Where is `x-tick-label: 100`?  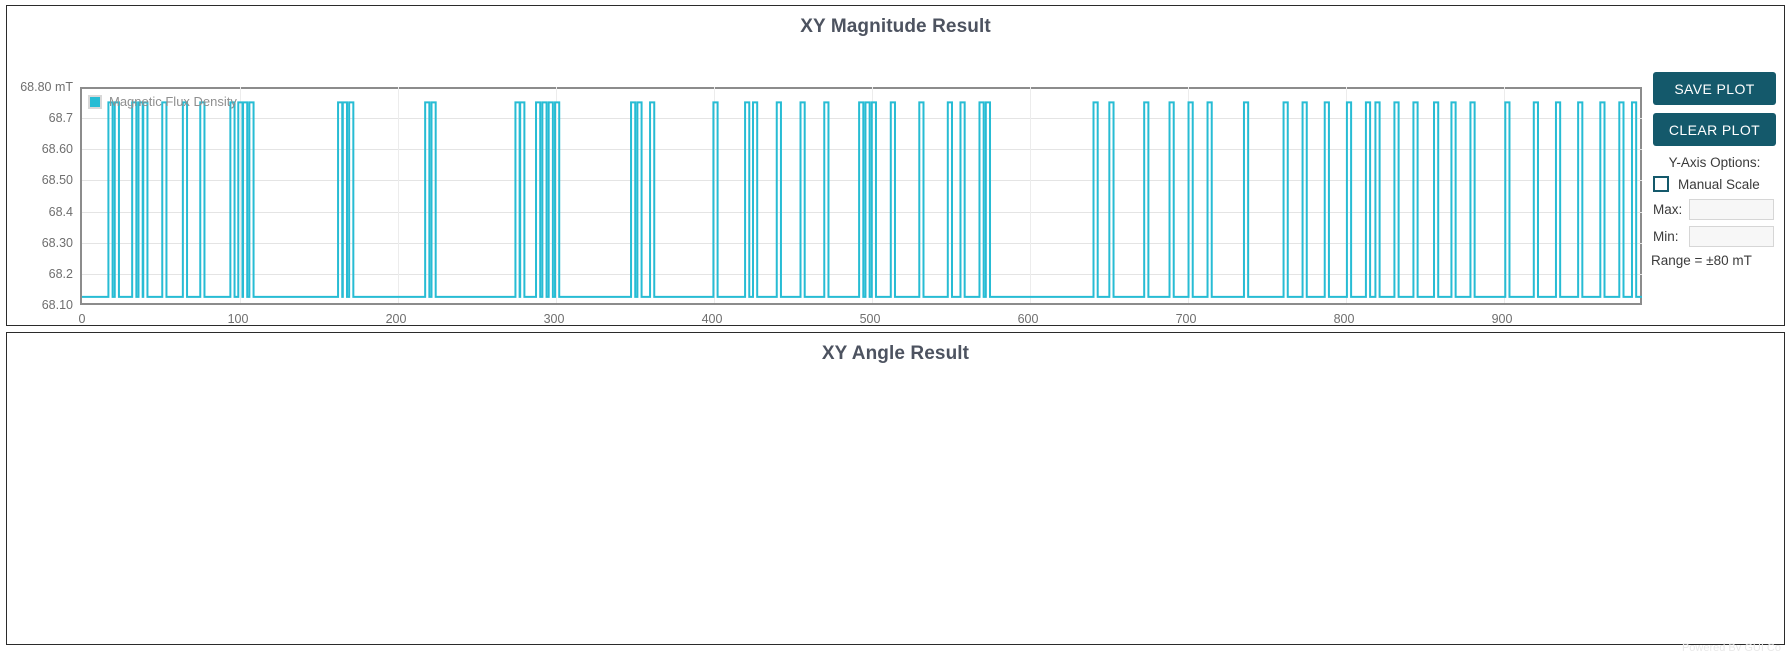 x-tick-label: 100 is located at coordinates (238, 319).